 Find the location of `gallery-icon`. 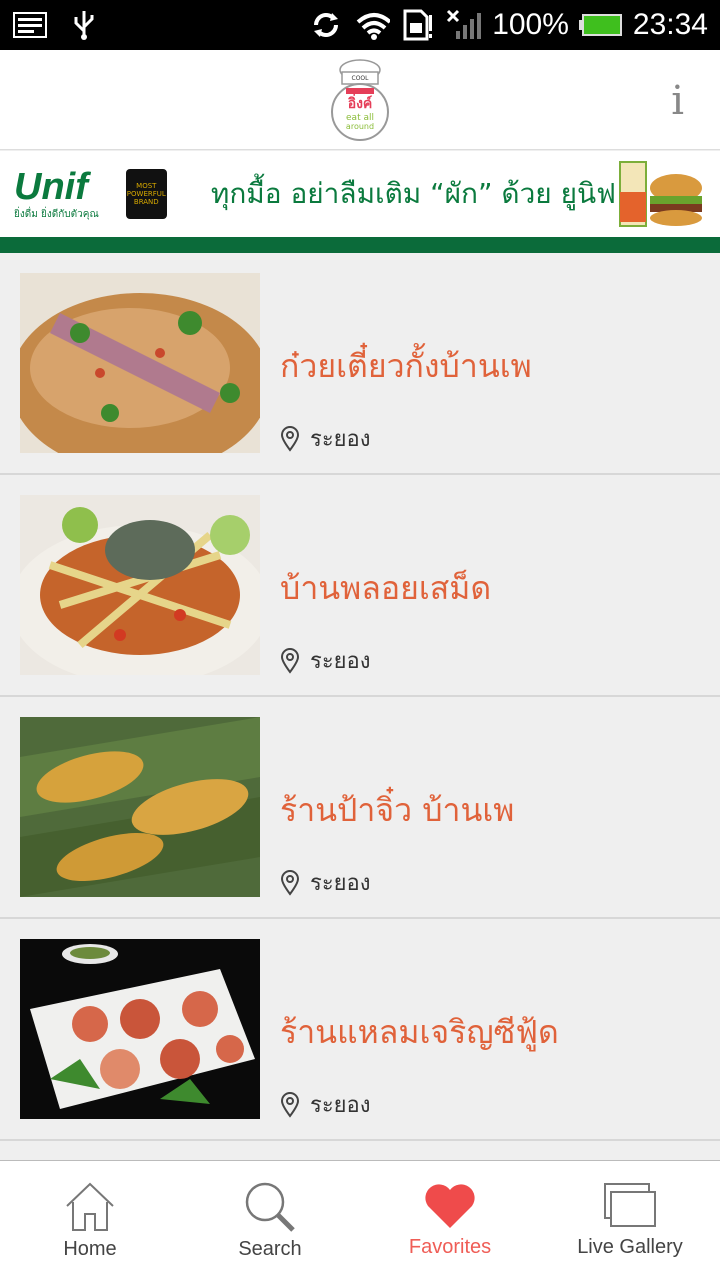

gallery-icon is located at coordinates (630, 1205).